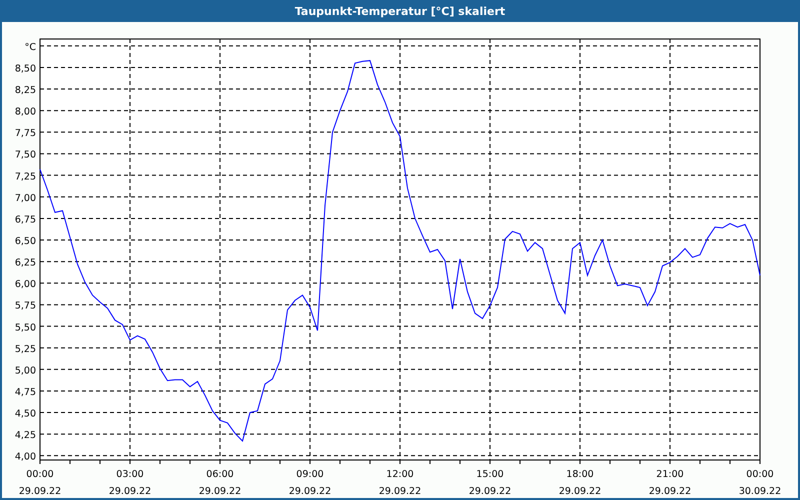  What do you see at coordinates (130, 483) in the screenshot?
I see `x-tick-label: 03:00 29.09.22` at bounding box center [130, 483].